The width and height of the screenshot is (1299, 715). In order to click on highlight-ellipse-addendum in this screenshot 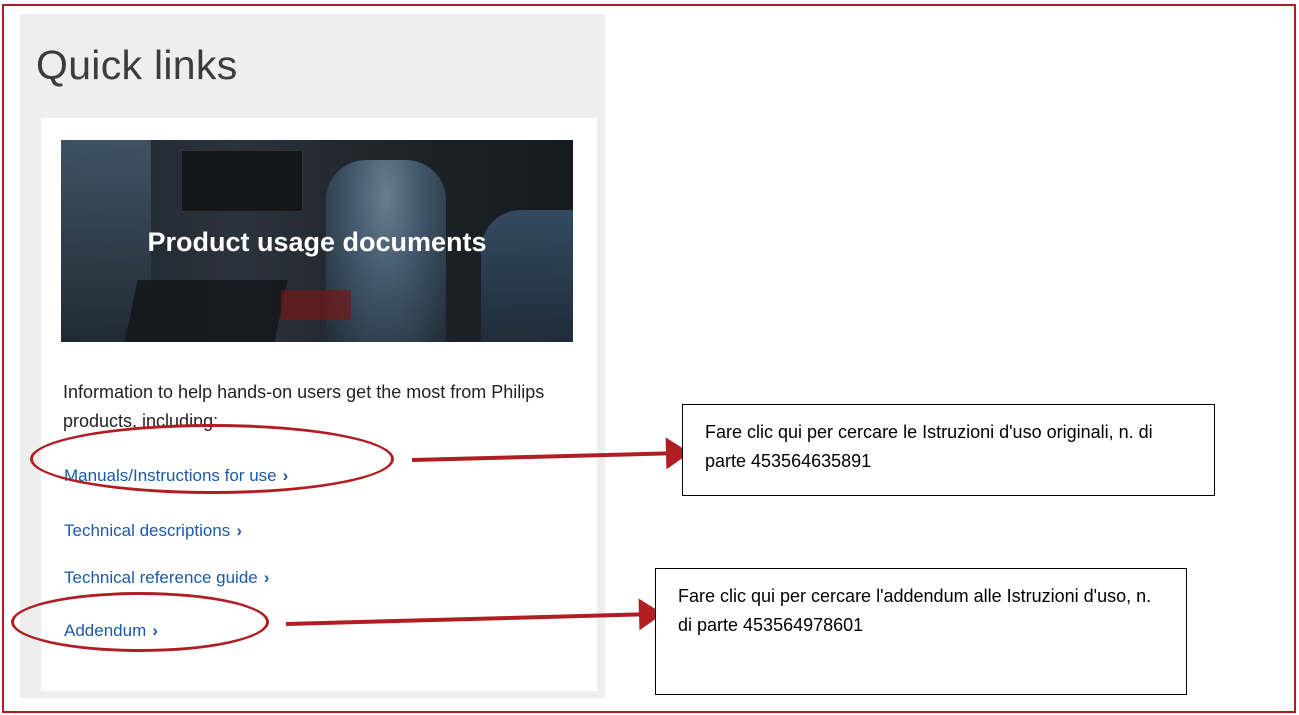, I will do `click(140, 622)`.